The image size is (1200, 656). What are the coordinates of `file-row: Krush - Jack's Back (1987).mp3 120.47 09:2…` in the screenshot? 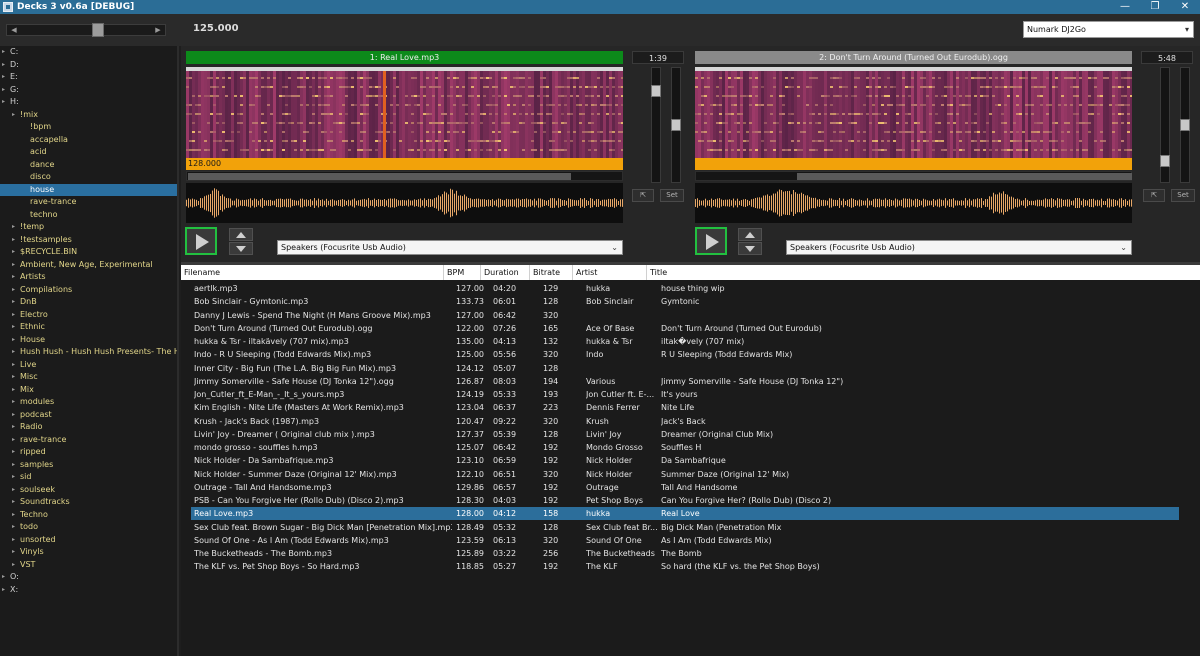 It's located at (685, 421).